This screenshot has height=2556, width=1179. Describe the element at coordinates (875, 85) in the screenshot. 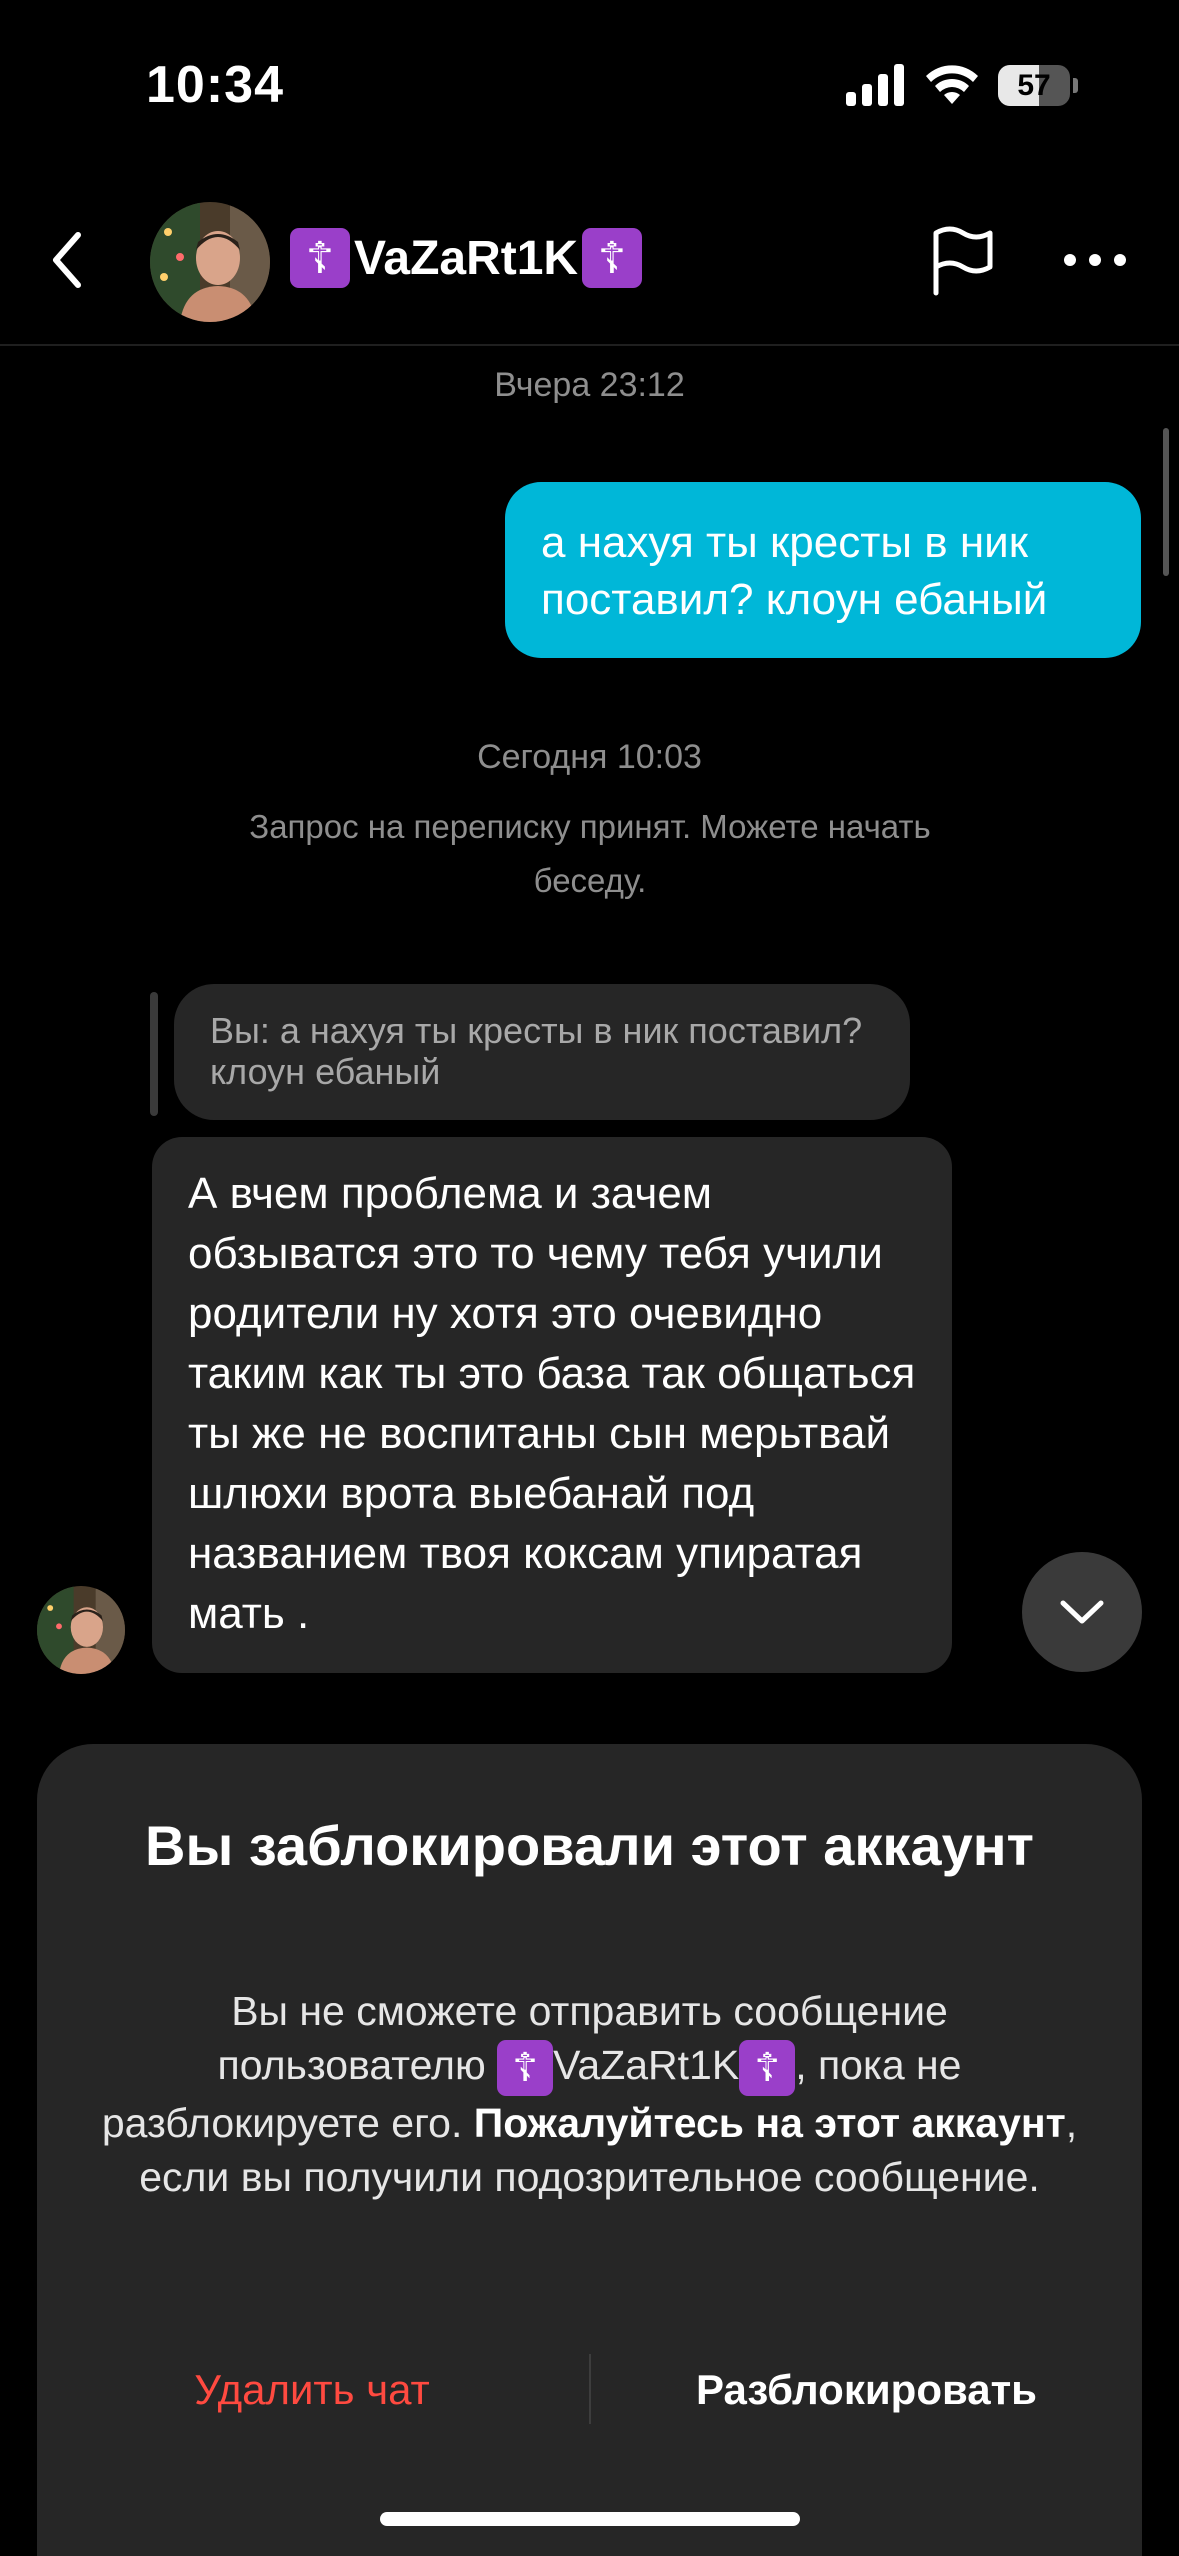

I see `cellular-signal-icon` at that location.